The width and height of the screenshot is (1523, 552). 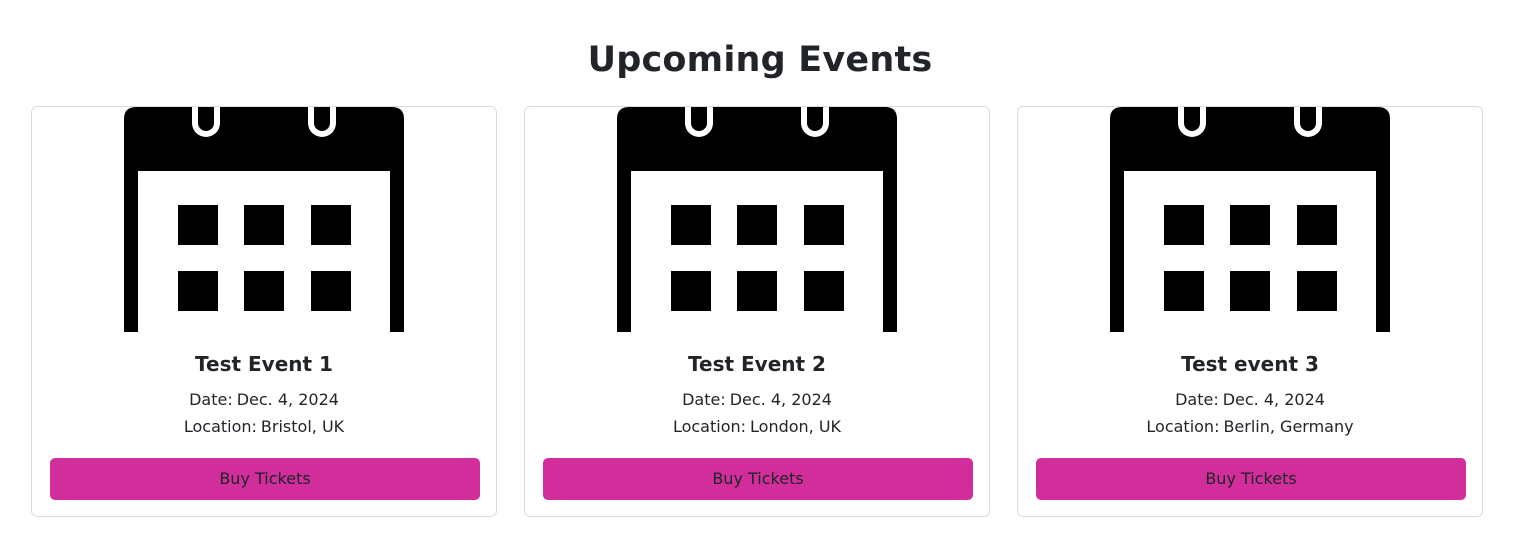 I want to click on event-location: Location: London, UK, so click(x=757, y=427).